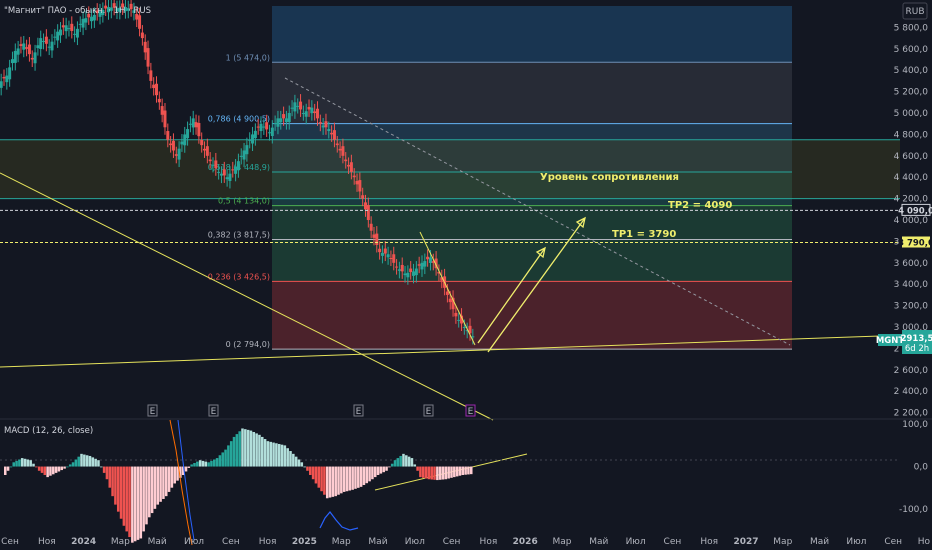 The image size is (932, 550). What do you see at coordinates (911, 50) in the screenshot?
I see `price-tick-label: 5 600,0` at bounding box center [911, 50].